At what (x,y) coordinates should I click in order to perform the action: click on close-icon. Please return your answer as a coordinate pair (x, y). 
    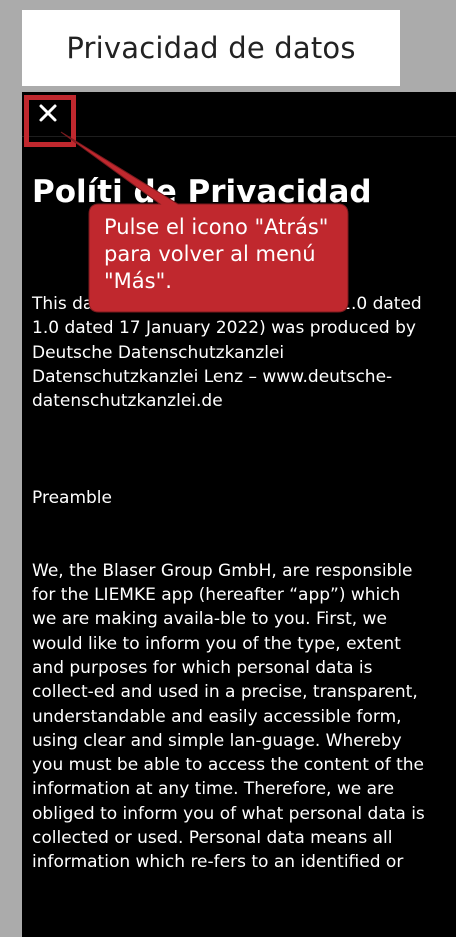
    Looking at the image, I should click on (48, 113).